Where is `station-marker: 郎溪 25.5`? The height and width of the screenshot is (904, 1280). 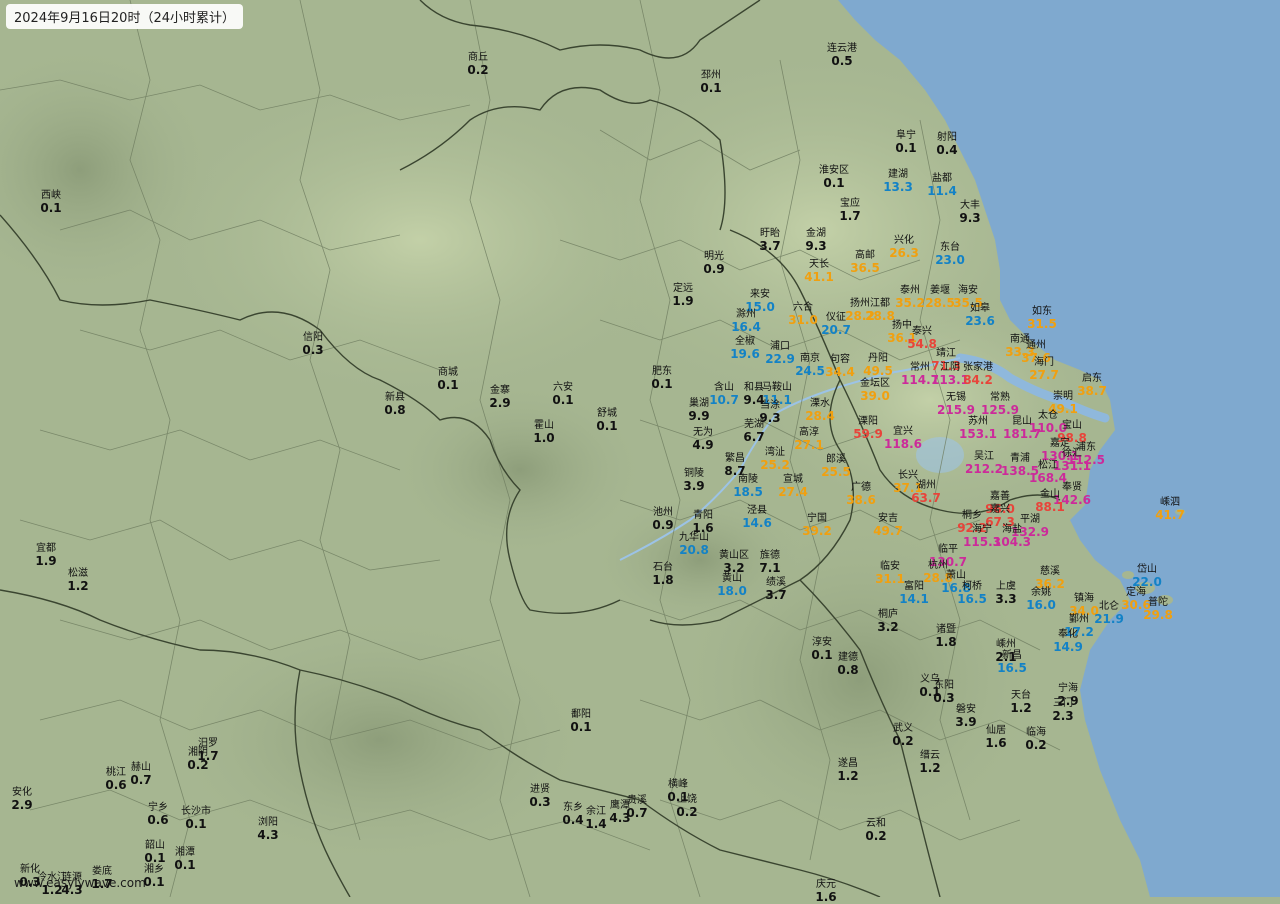
station-marker: 郎溪 25.5 is located at coordinates (836, 466).